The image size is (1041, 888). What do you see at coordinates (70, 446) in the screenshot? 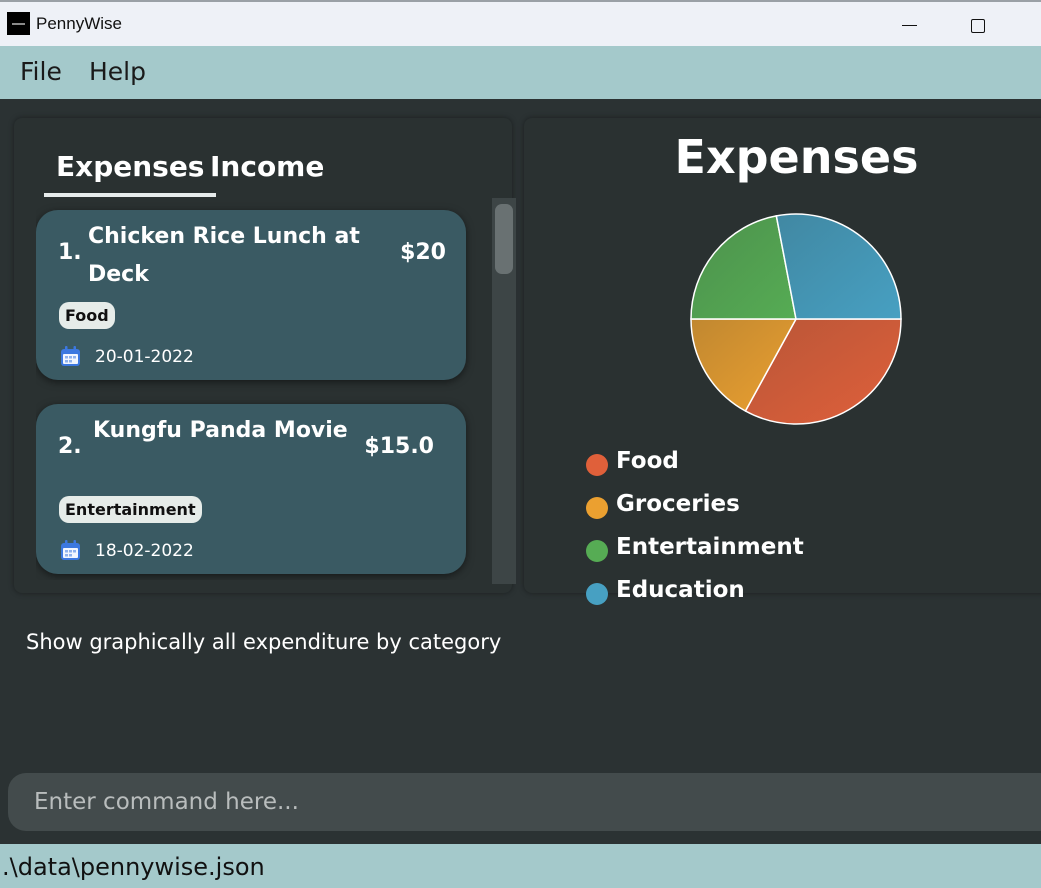
I see `expense-index: 2.` at bounding box center [70, 446].